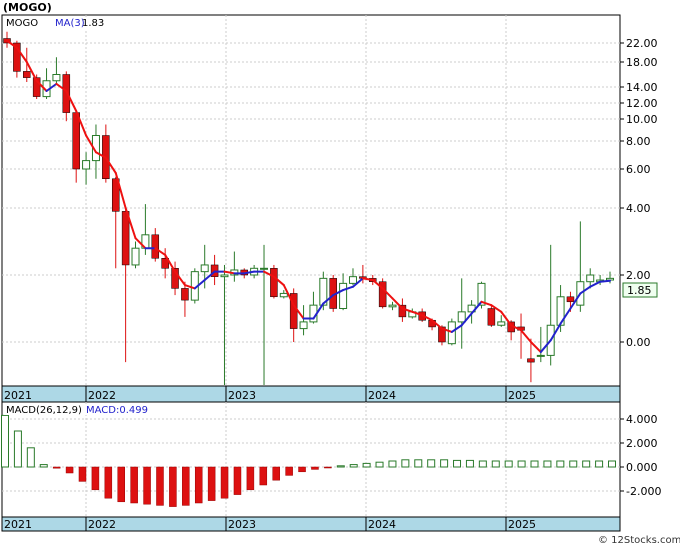 The width and height of the screenshot is (680, 546). Describe the element at coordinates (642, 103) in the screenshot. I see `price-y-tick-label: 12.00` at that location.